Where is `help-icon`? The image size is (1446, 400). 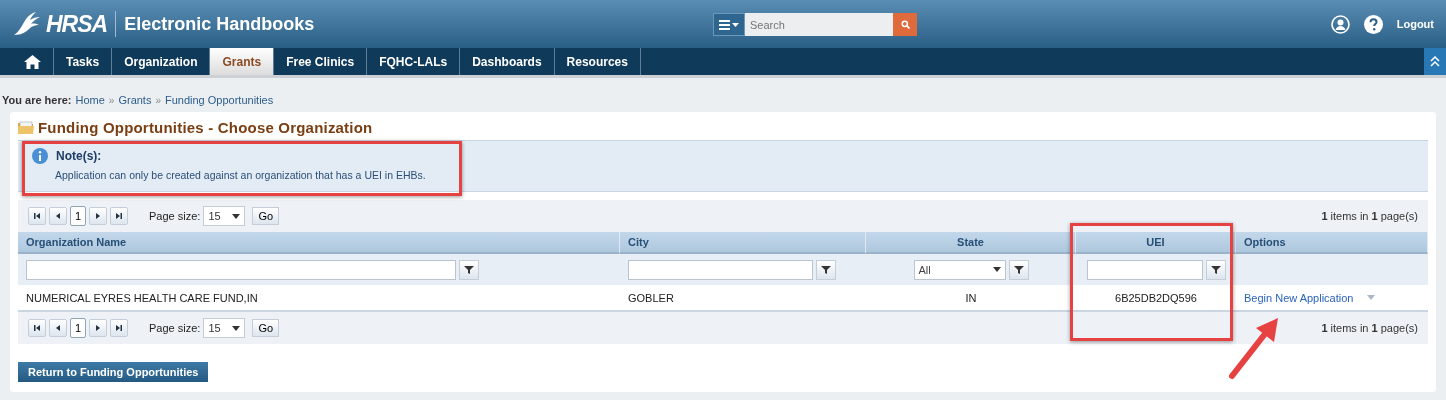
help-icon is located at coordinates (1373, 24).